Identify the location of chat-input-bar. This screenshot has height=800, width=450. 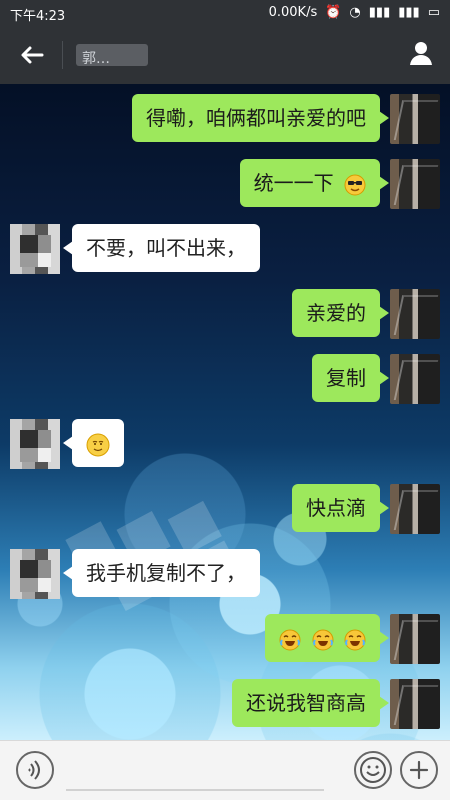
(225, 770).